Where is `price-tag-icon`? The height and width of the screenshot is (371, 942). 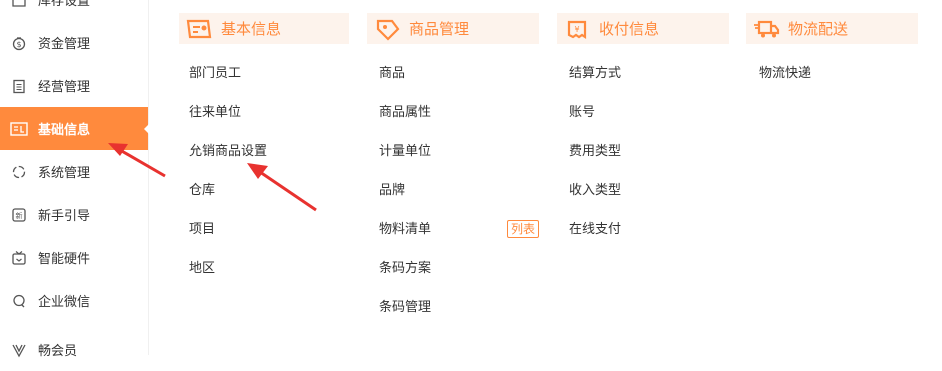
price-tag-icon is located at coordinates (388, 29).